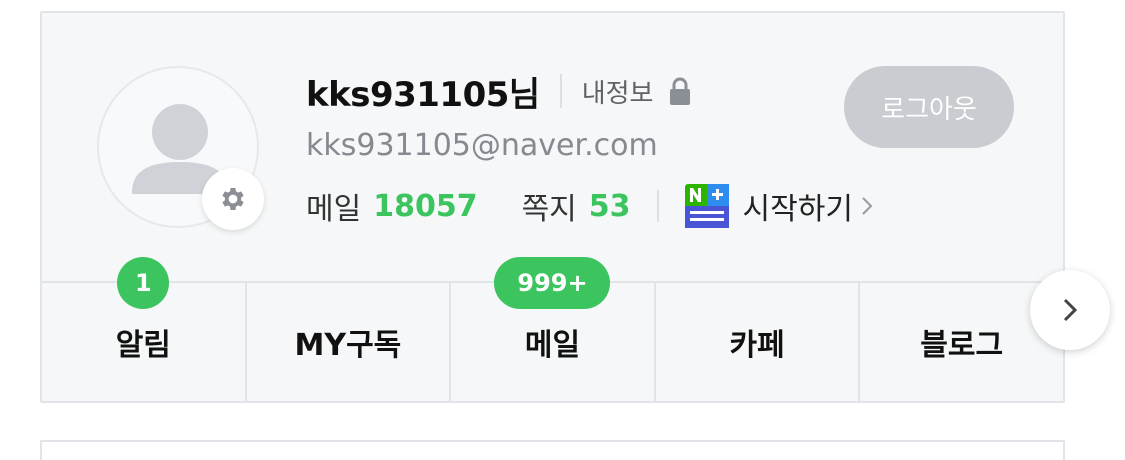 The width and height of the screenshot is (1125, 460). Describe the element at coordinates (482, 145) in the screenshot. I see `email-address: kks931105@naver.com` at that location.